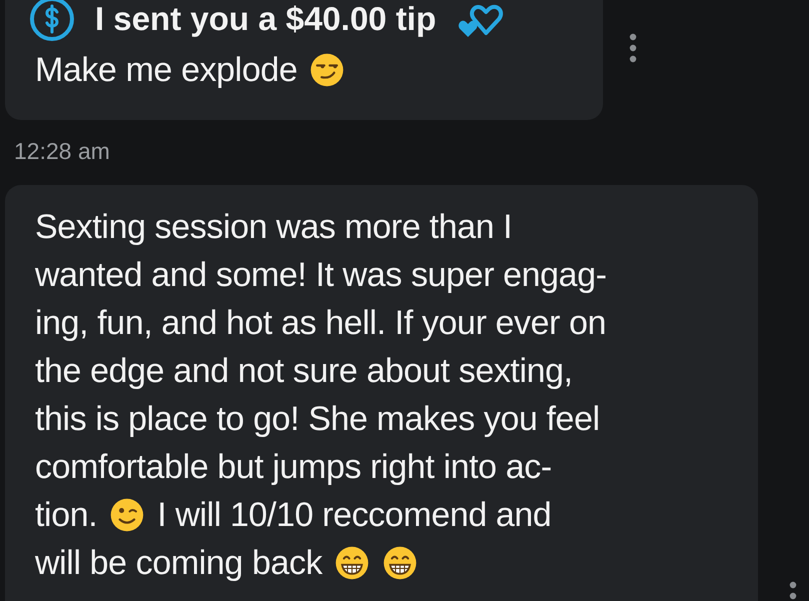  Describe the element at coordinates (62, 151) in the screenshot. I see `message-time: 12:28 am` at that location.